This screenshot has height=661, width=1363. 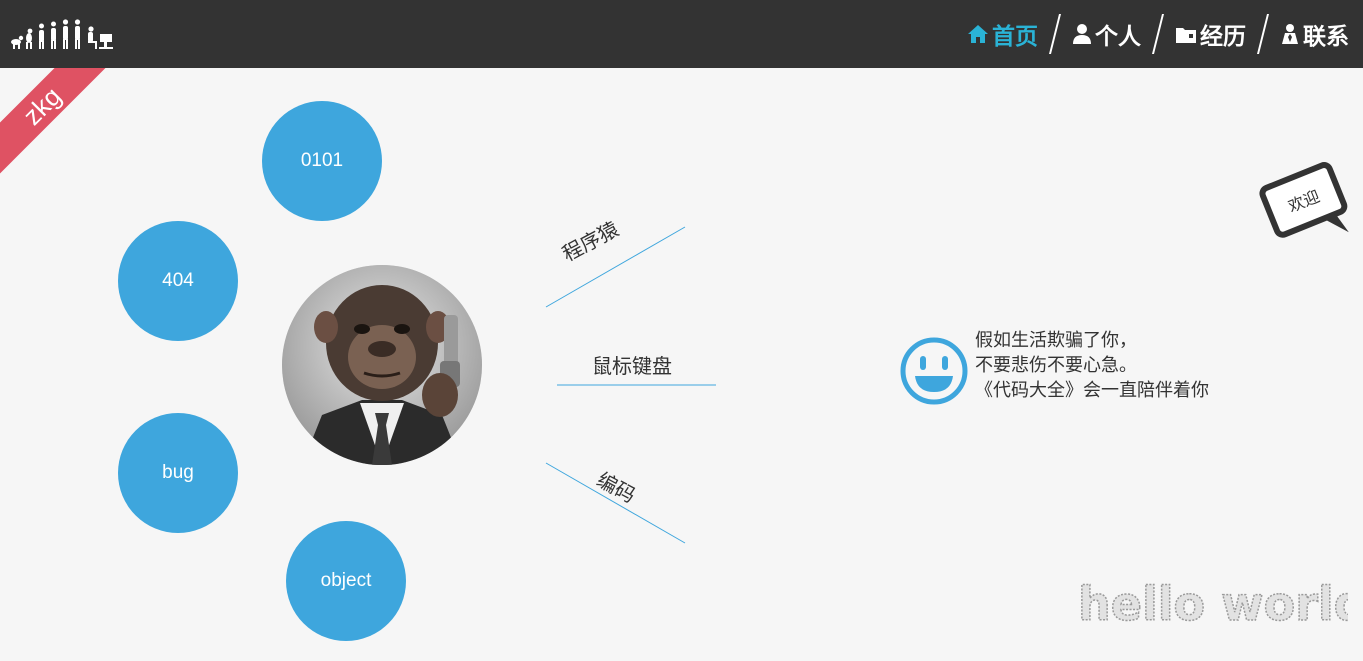 What do you see at coordinates (1092, 390) in the screenshot?
I see `quote-line: 《代码大全》会一直陪伴着你` at bounding box center [1092, 390].